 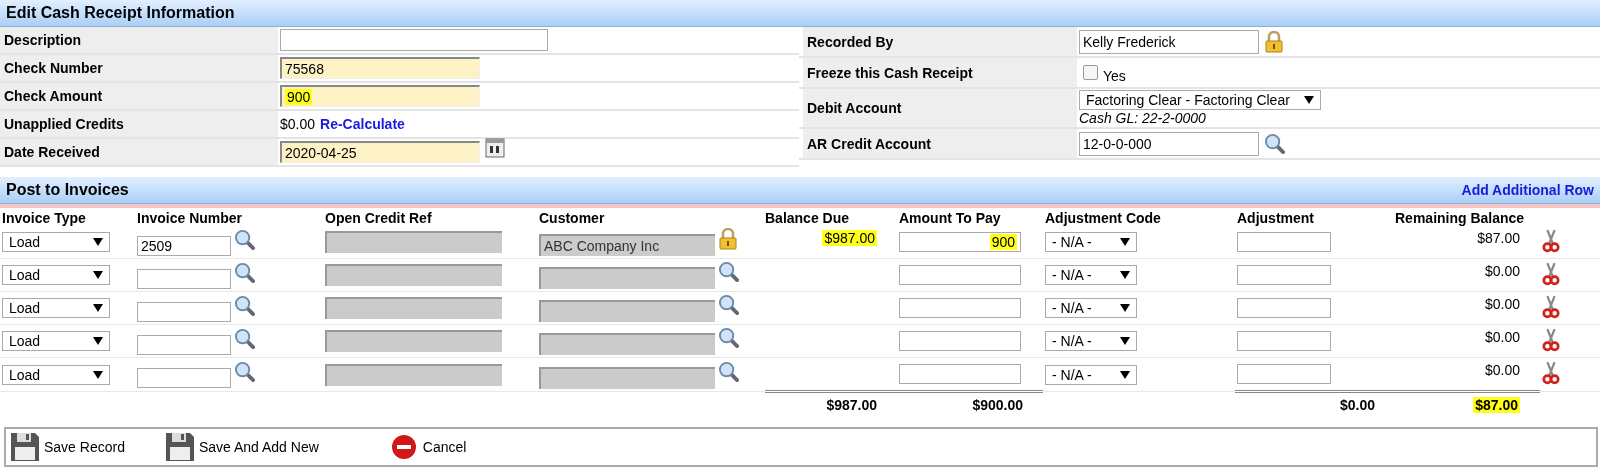 What do you see at coordinates (241, 447) in the screenshot?
I see `save-button: Save And Add New` at bounding box center [241, 447].